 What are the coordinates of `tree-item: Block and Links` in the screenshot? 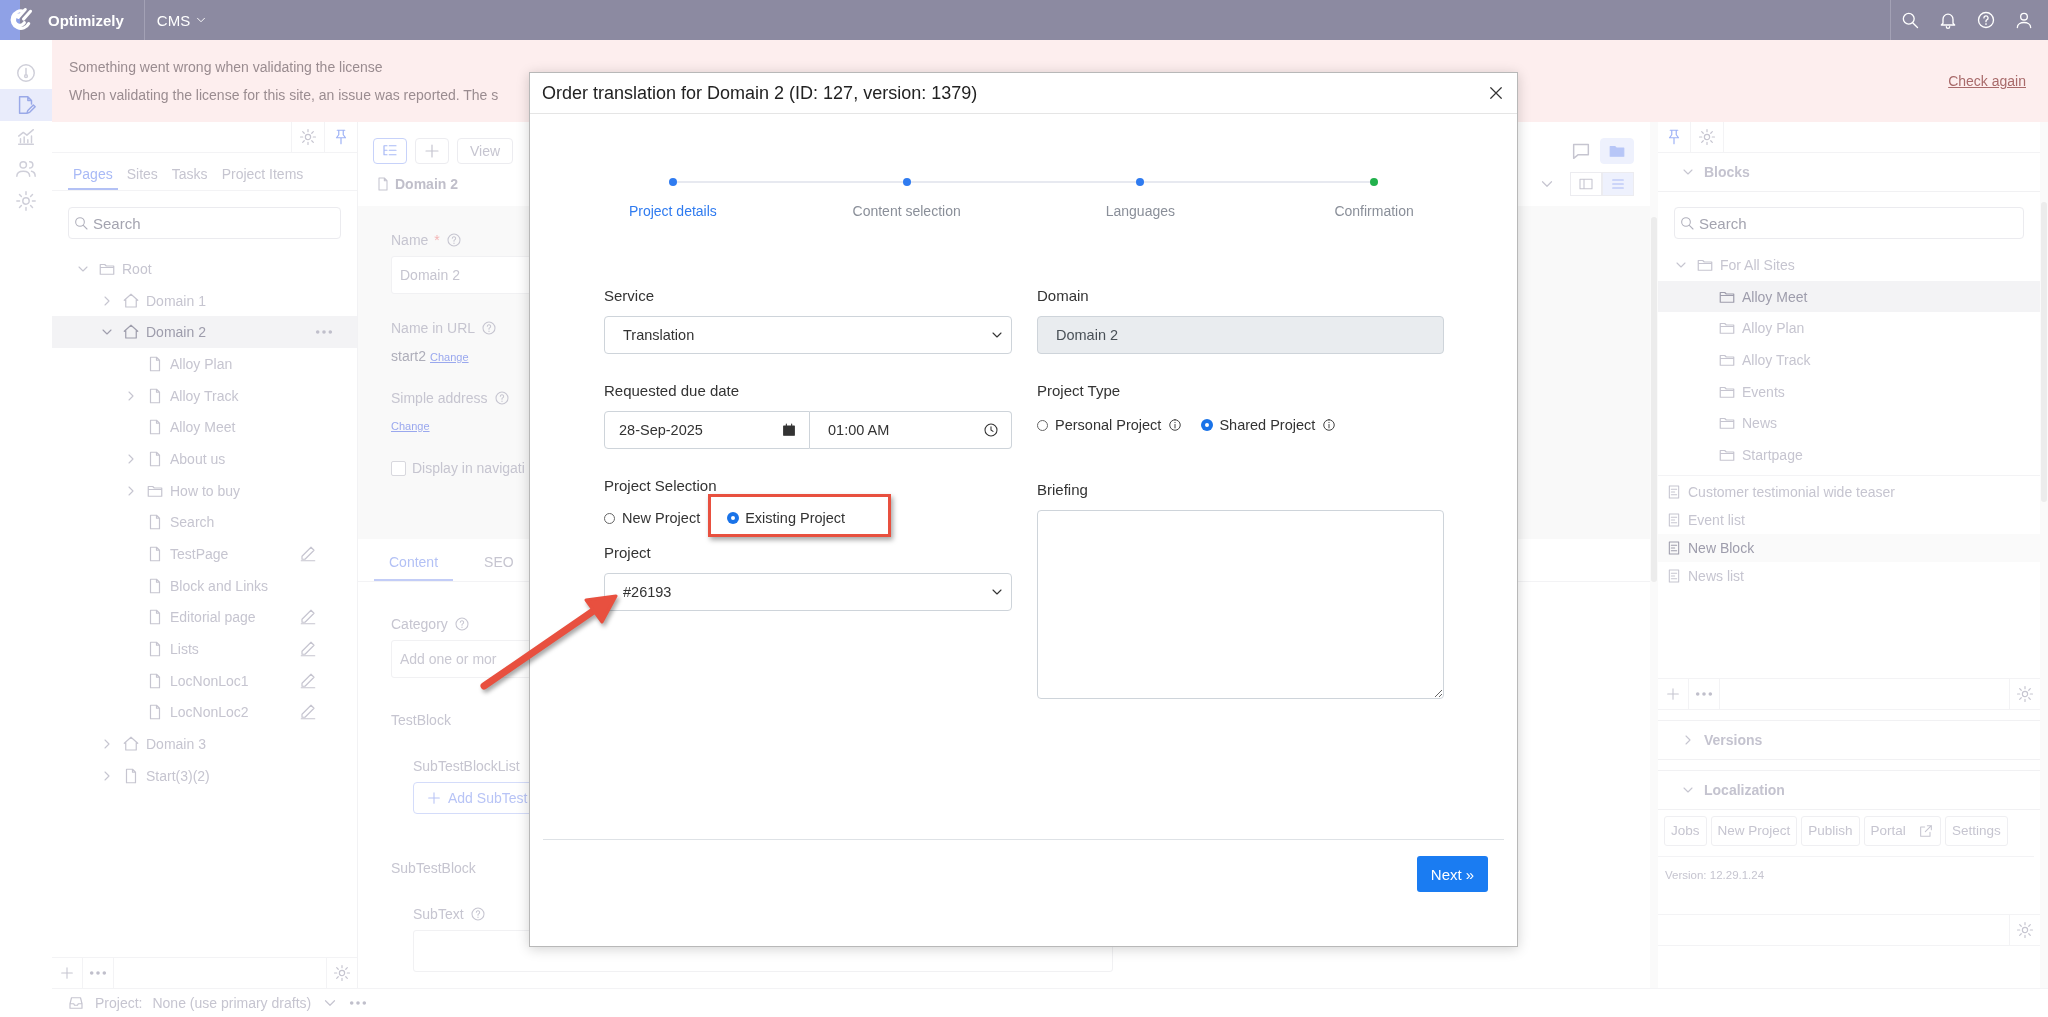 It's located at (204, 585).